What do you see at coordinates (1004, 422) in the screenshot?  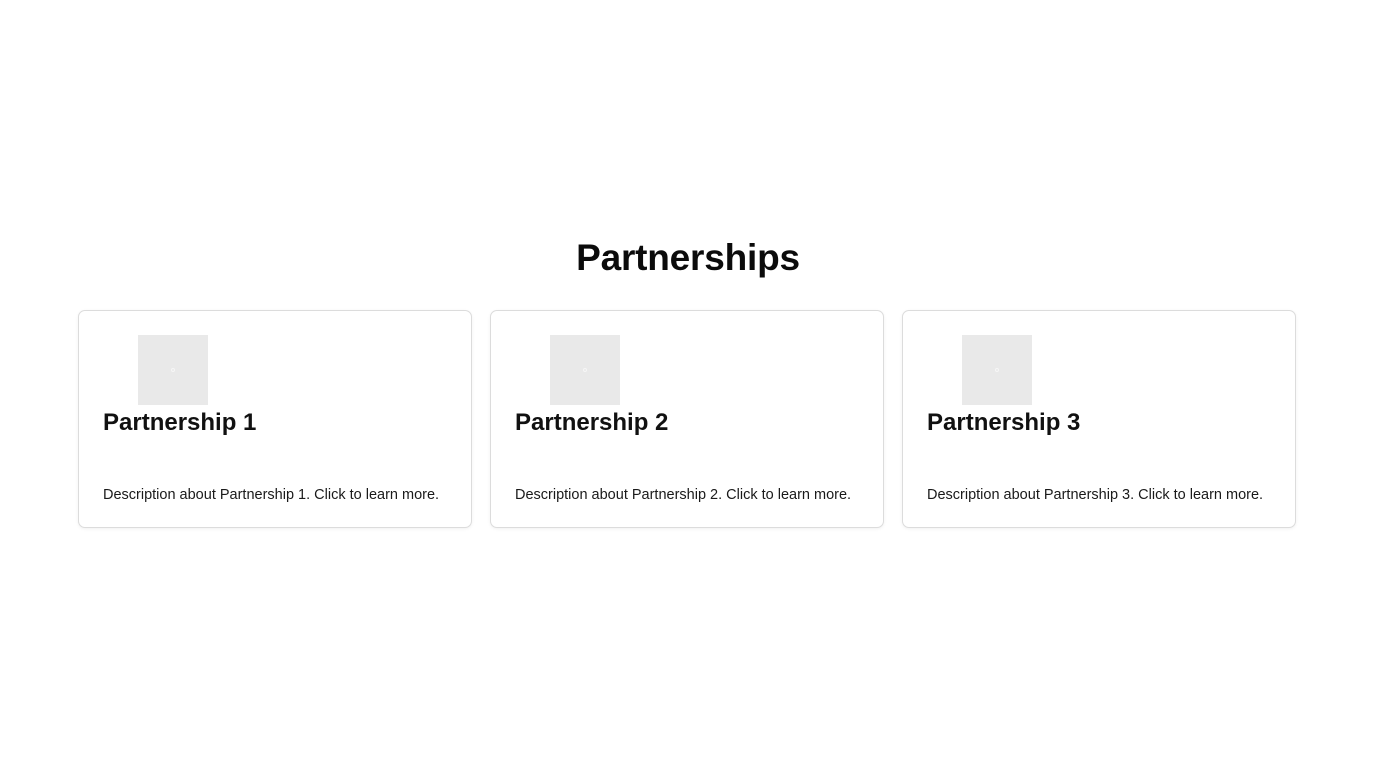 I see `card-title: Partnership 3` at bounding box center [1004, 422].